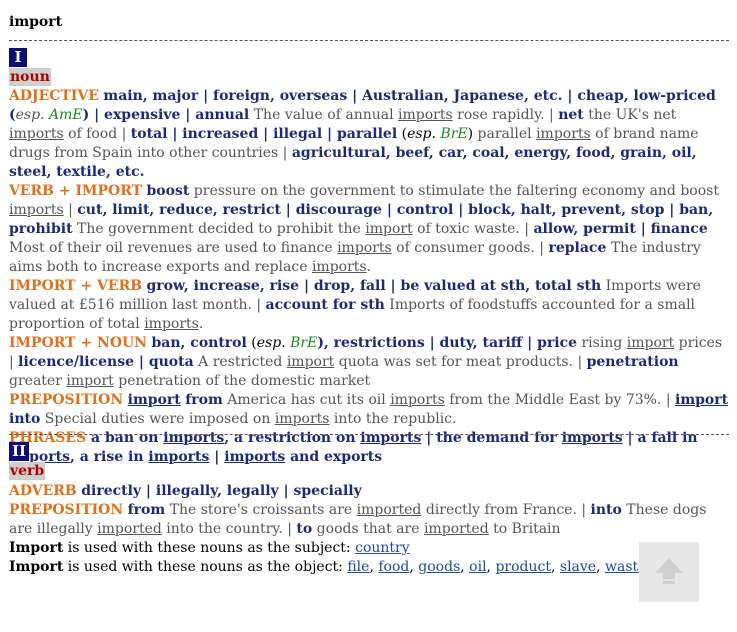 This screenshot has width=737, height=632. I want to click on sense-number: II, so click(19, 451).